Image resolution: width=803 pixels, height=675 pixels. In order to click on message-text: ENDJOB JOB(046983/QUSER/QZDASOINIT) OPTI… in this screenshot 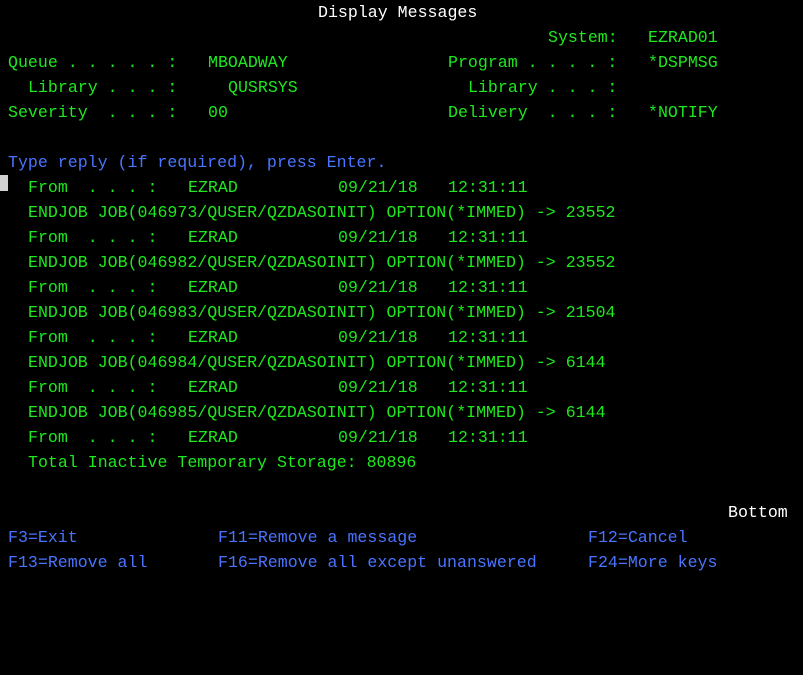, I will do `click(322, 312)`.